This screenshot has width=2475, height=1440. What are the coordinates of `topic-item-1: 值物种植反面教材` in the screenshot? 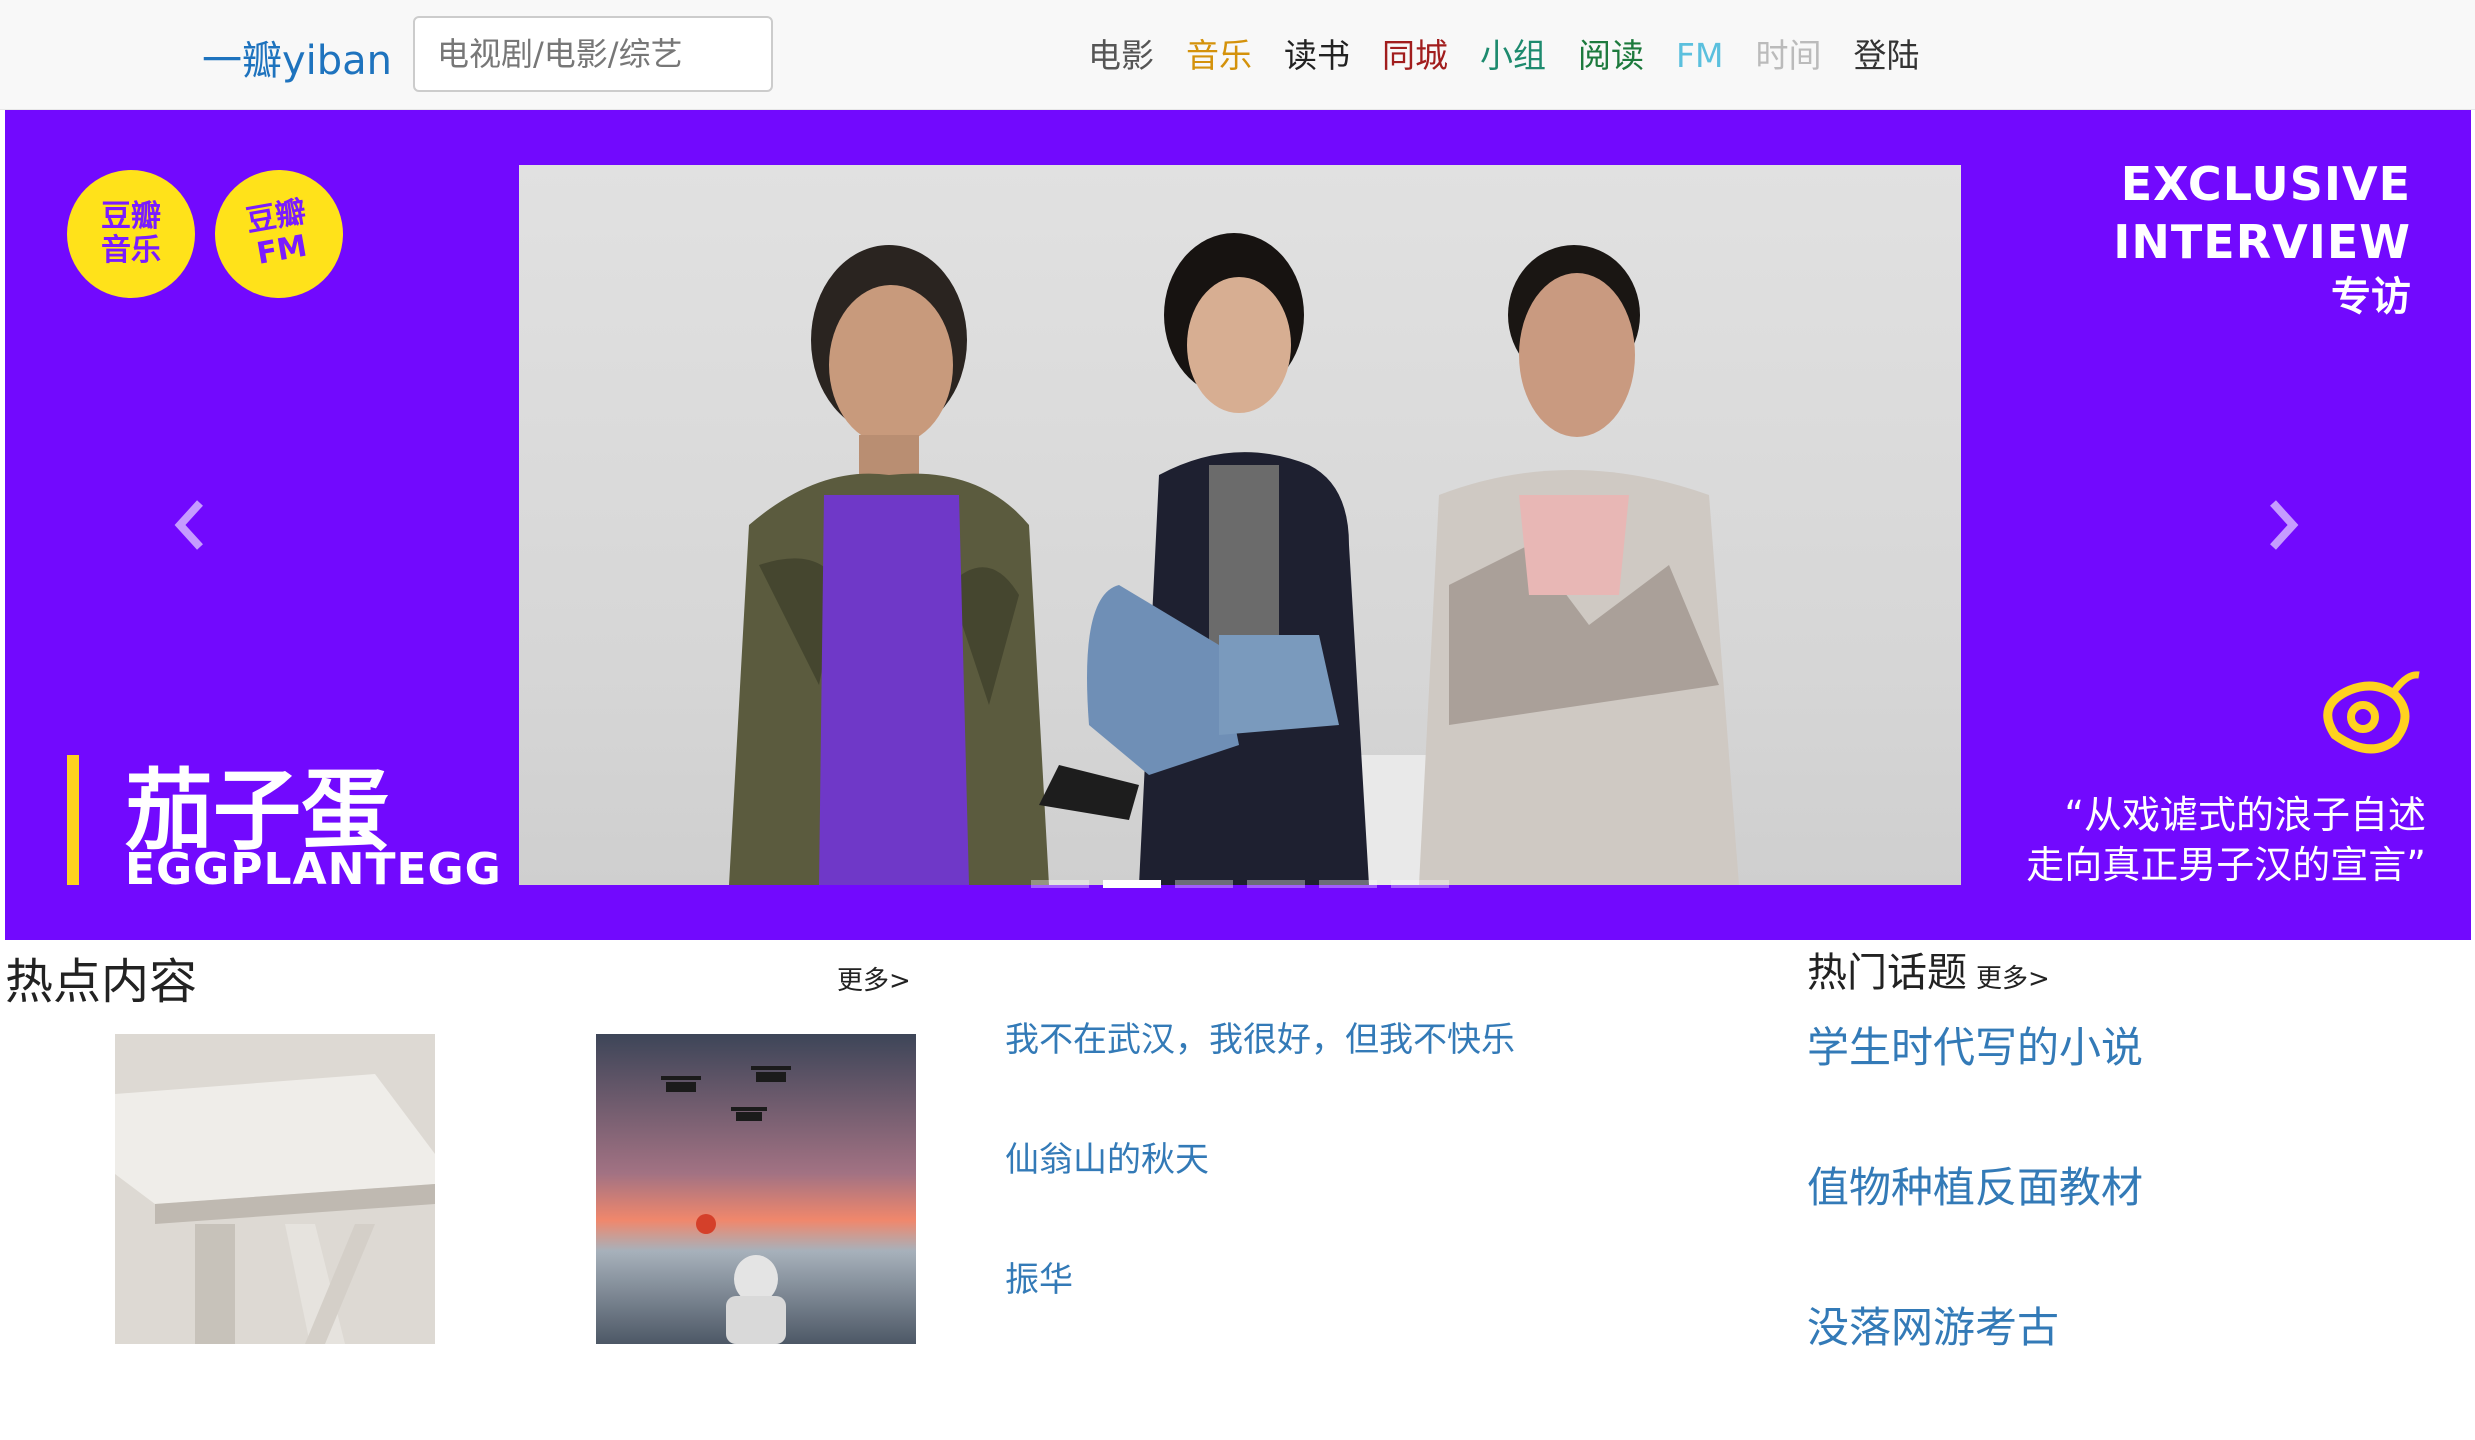 It's located at (1975, 1230).